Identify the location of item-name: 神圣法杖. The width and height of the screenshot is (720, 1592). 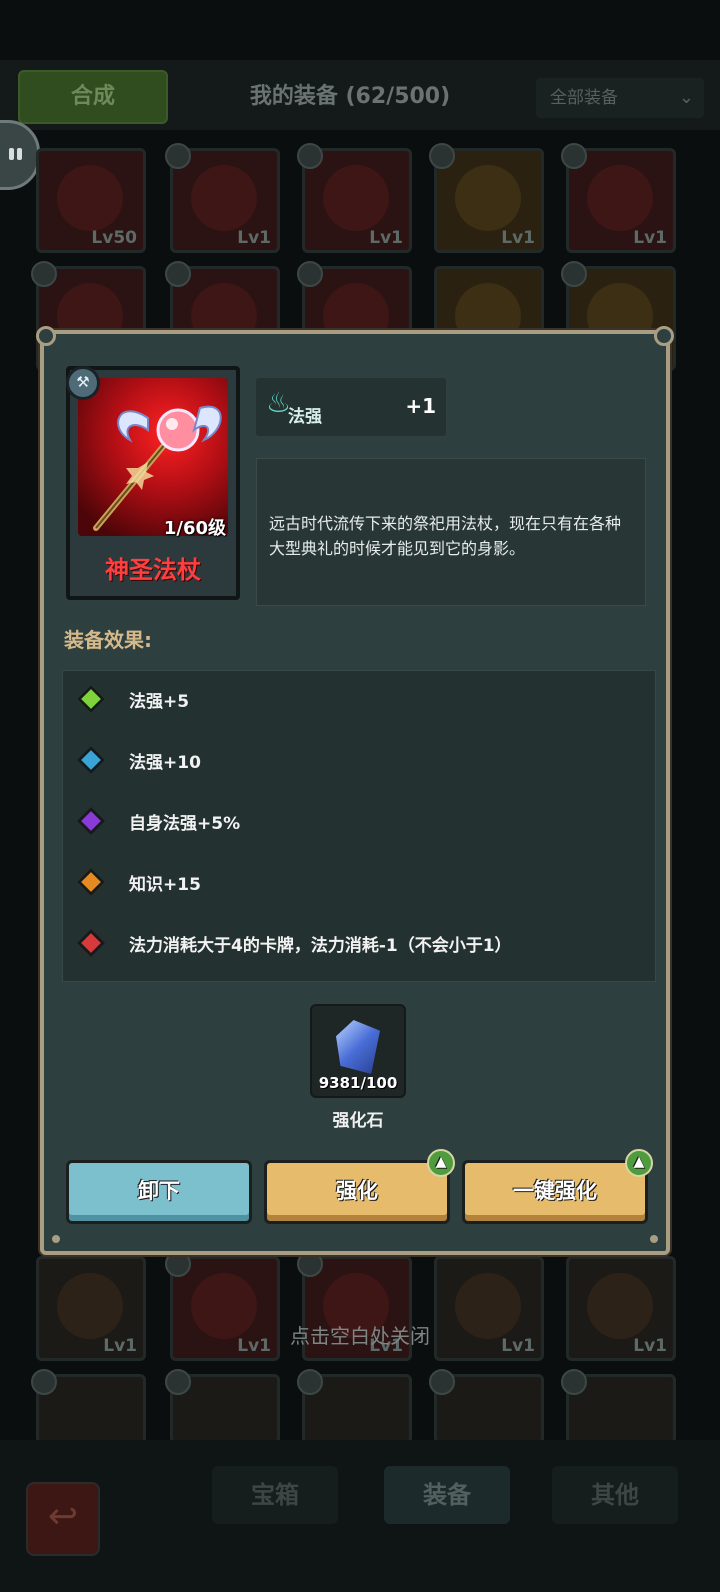
(153, 570).